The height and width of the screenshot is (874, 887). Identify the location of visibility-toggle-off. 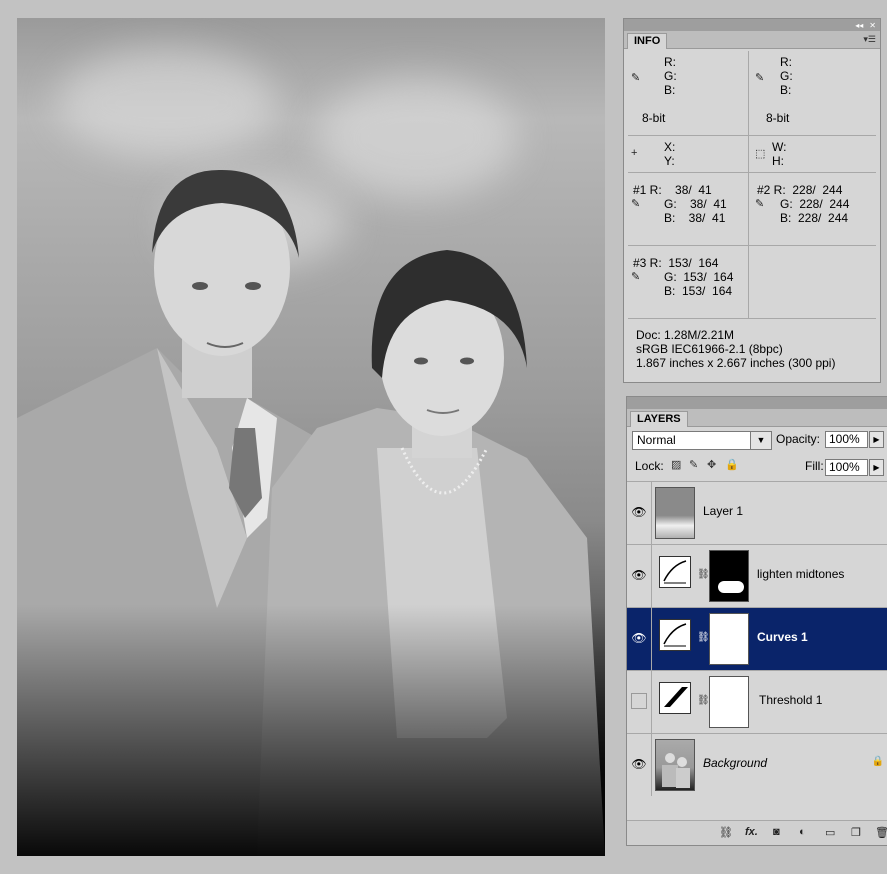
(639, 701).